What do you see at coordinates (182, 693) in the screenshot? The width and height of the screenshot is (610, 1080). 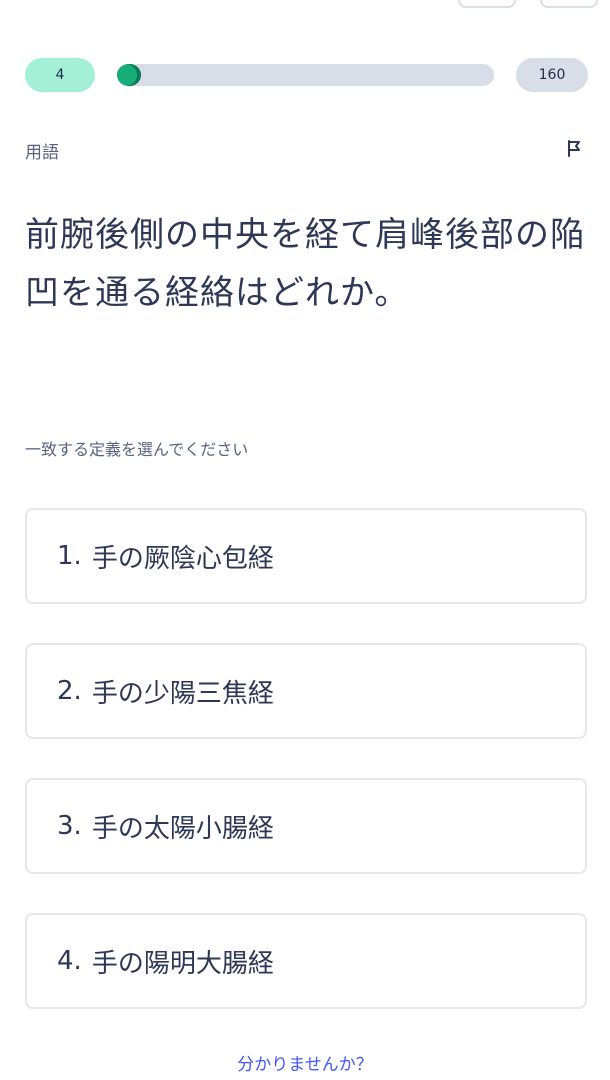 I see `option-text: 手の少陽三焦経` at bounding box center [182, 693].